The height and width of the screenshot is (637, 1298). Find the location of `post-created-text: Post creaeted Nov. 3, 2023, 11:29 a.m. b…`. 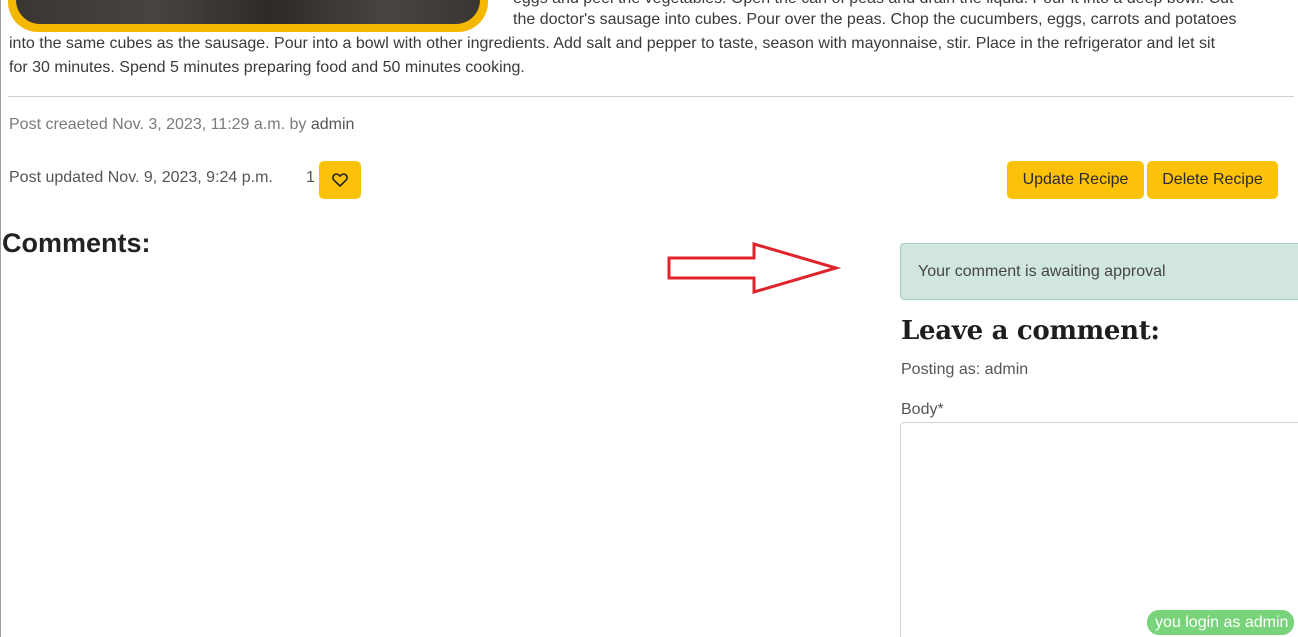

post-created-text: Post creaeted Nov. 3, 2023, 11:29 a.m. b… is located at coordinates (158, 124).